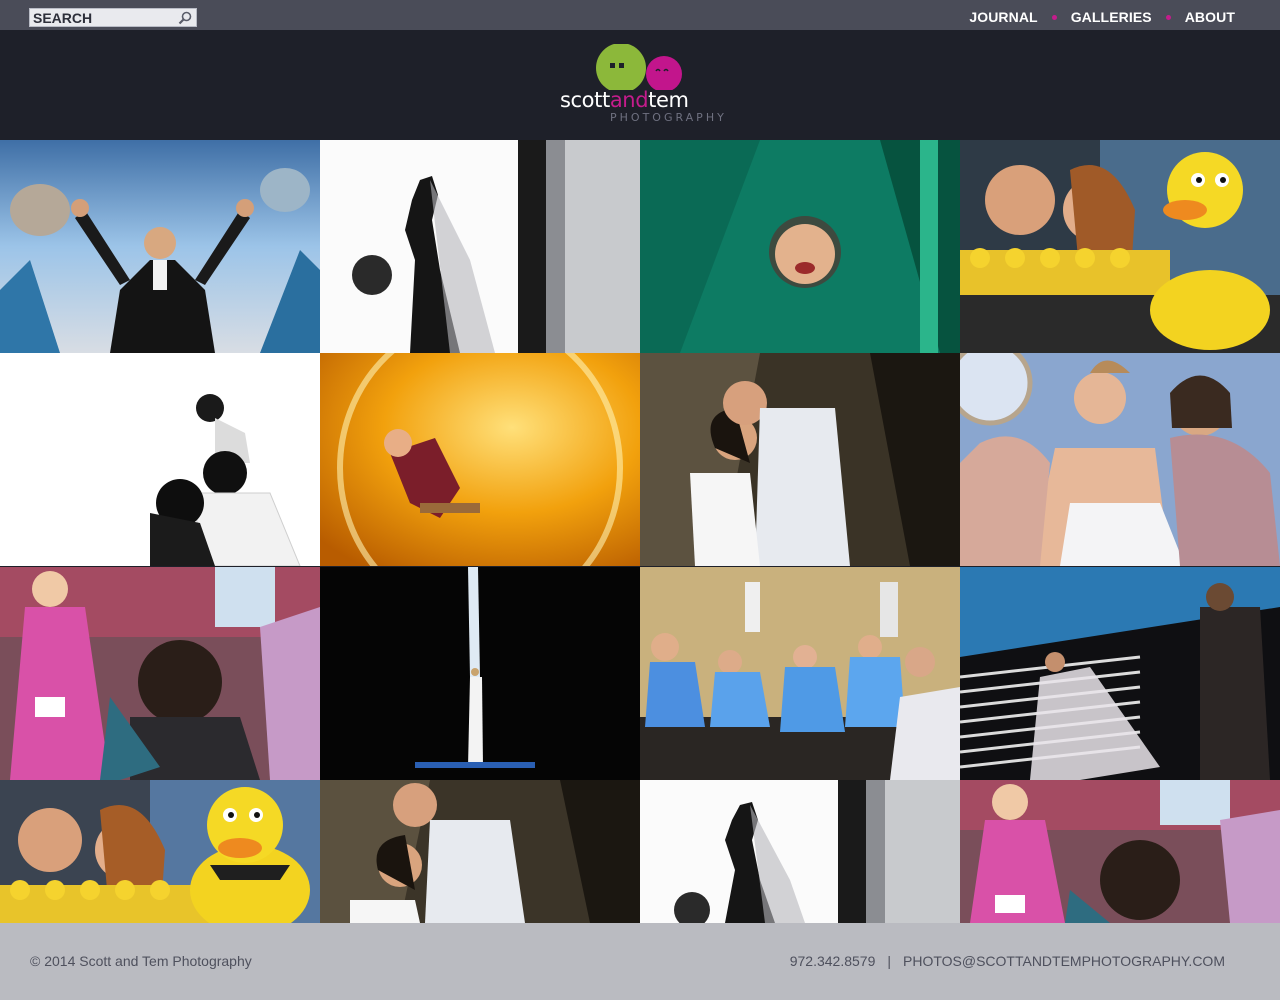 This screenshot has width=1280, height=1000. I want to click on photo-bride-necklace, so click(1120, 459).